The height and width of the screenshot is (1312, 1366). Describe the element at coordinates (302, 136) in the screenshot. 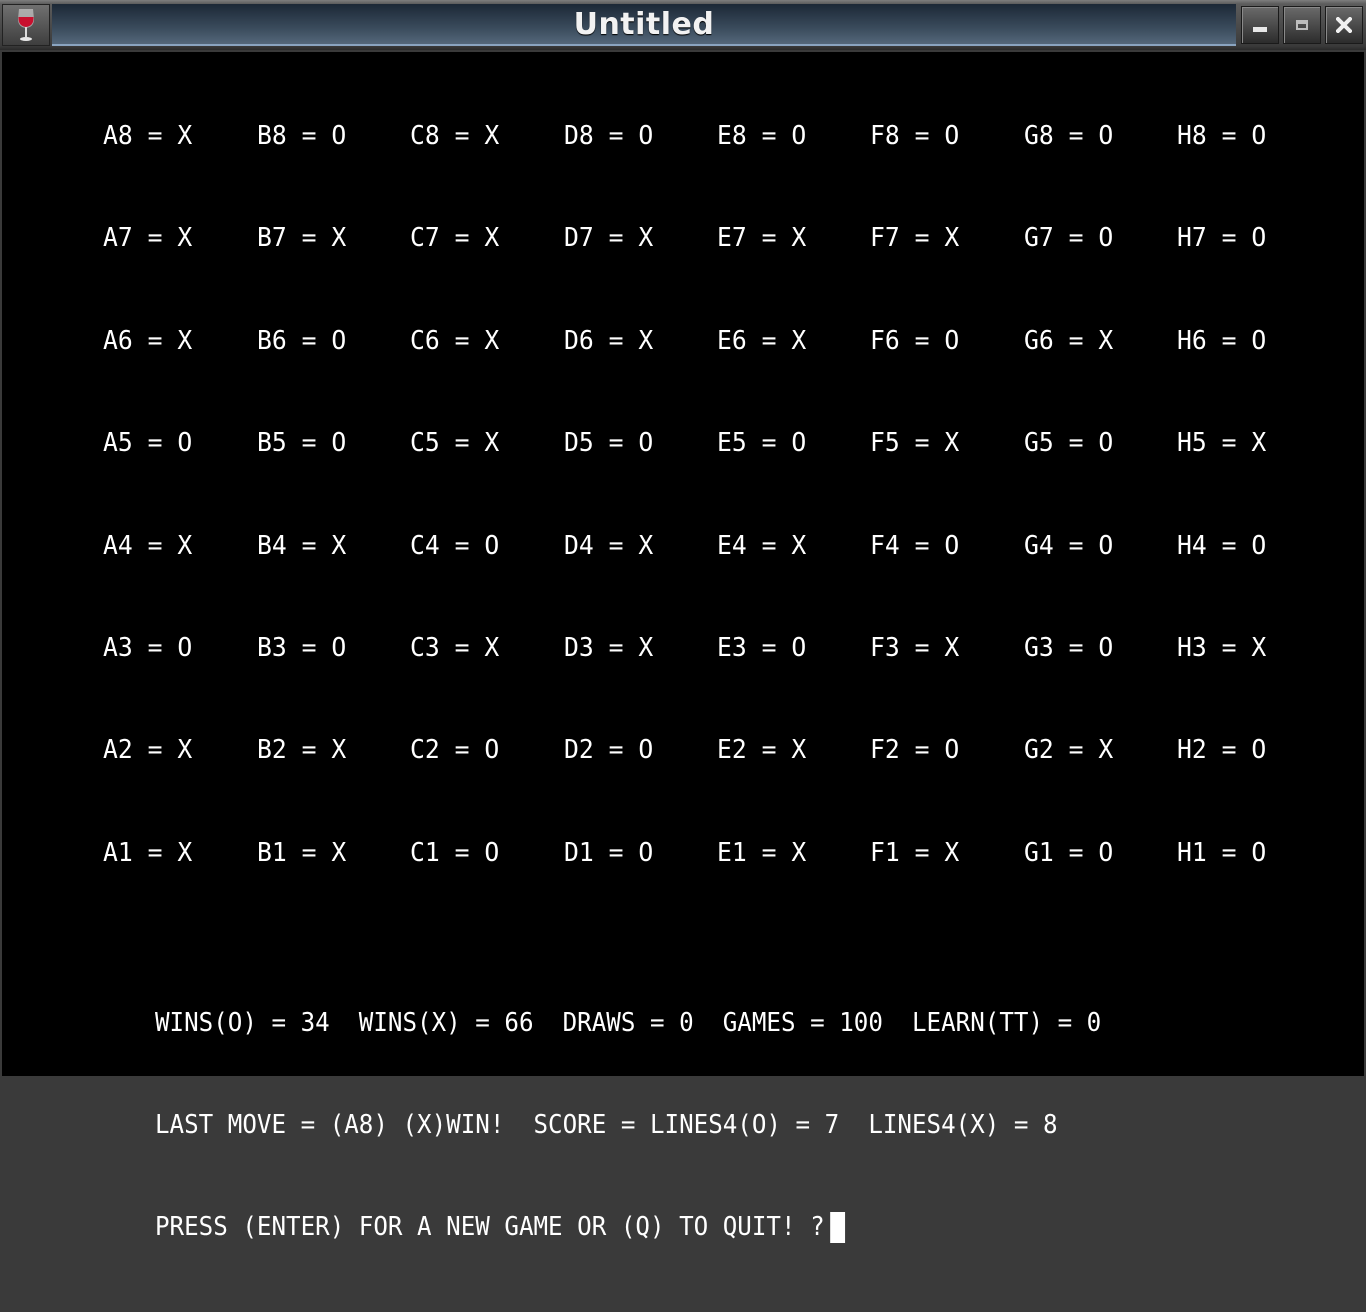

I see `board-cell: B8 = O` at that location.